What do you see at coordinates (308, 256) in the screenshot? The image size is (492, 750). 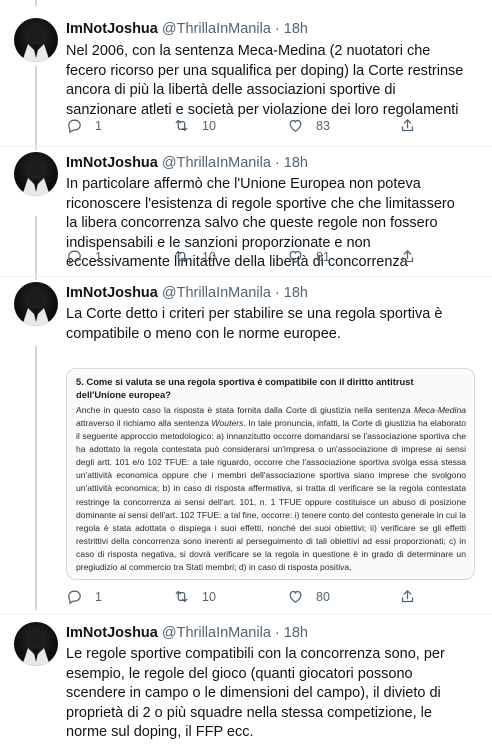 I see `like-button: 81` at bounding box center [308, 256].